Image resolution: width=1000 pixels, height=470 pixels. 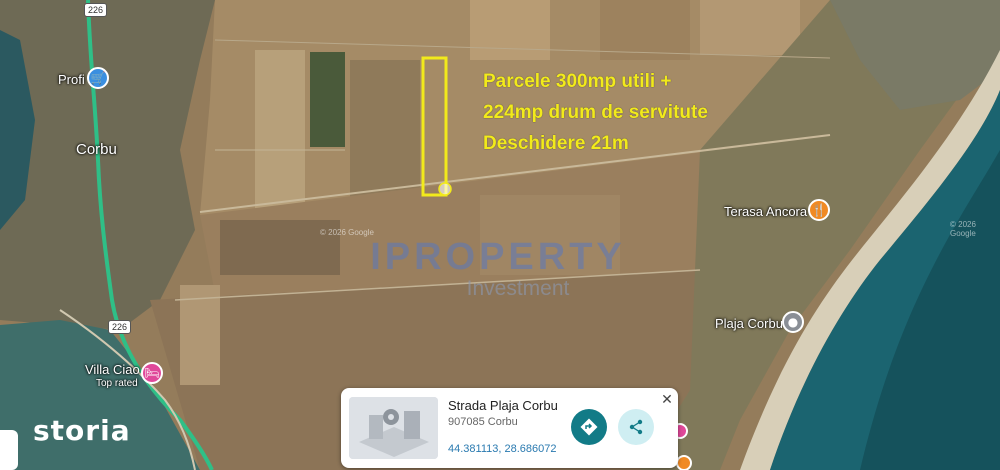 What do you see at coordinates (498, 257) in the screenshot?
I see `watermark-title: IPROPERTY` at bounding box center [498, 257].